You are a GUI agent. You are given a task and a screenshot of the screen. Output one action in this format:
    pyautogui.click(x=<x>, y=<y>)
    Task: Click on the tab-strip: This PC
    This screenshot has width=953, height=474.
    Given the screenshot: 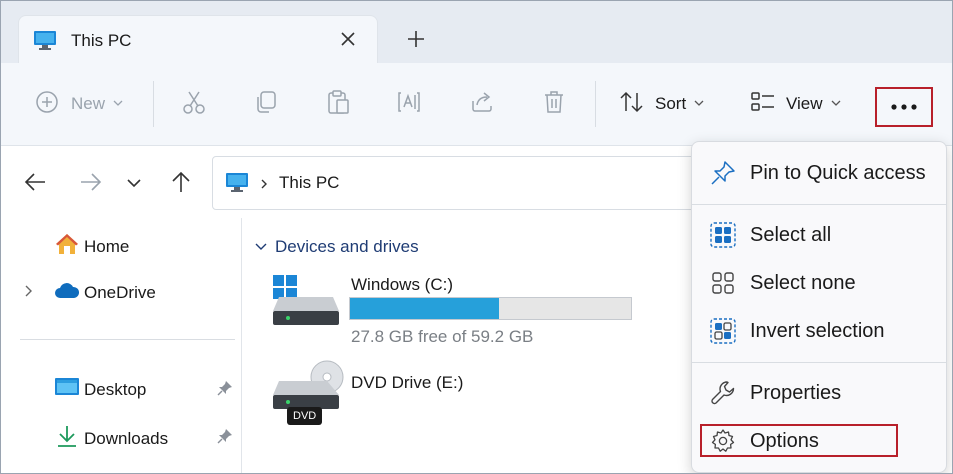 What is the action you would take?
    pyautogui.click(x=476, y=33)
    